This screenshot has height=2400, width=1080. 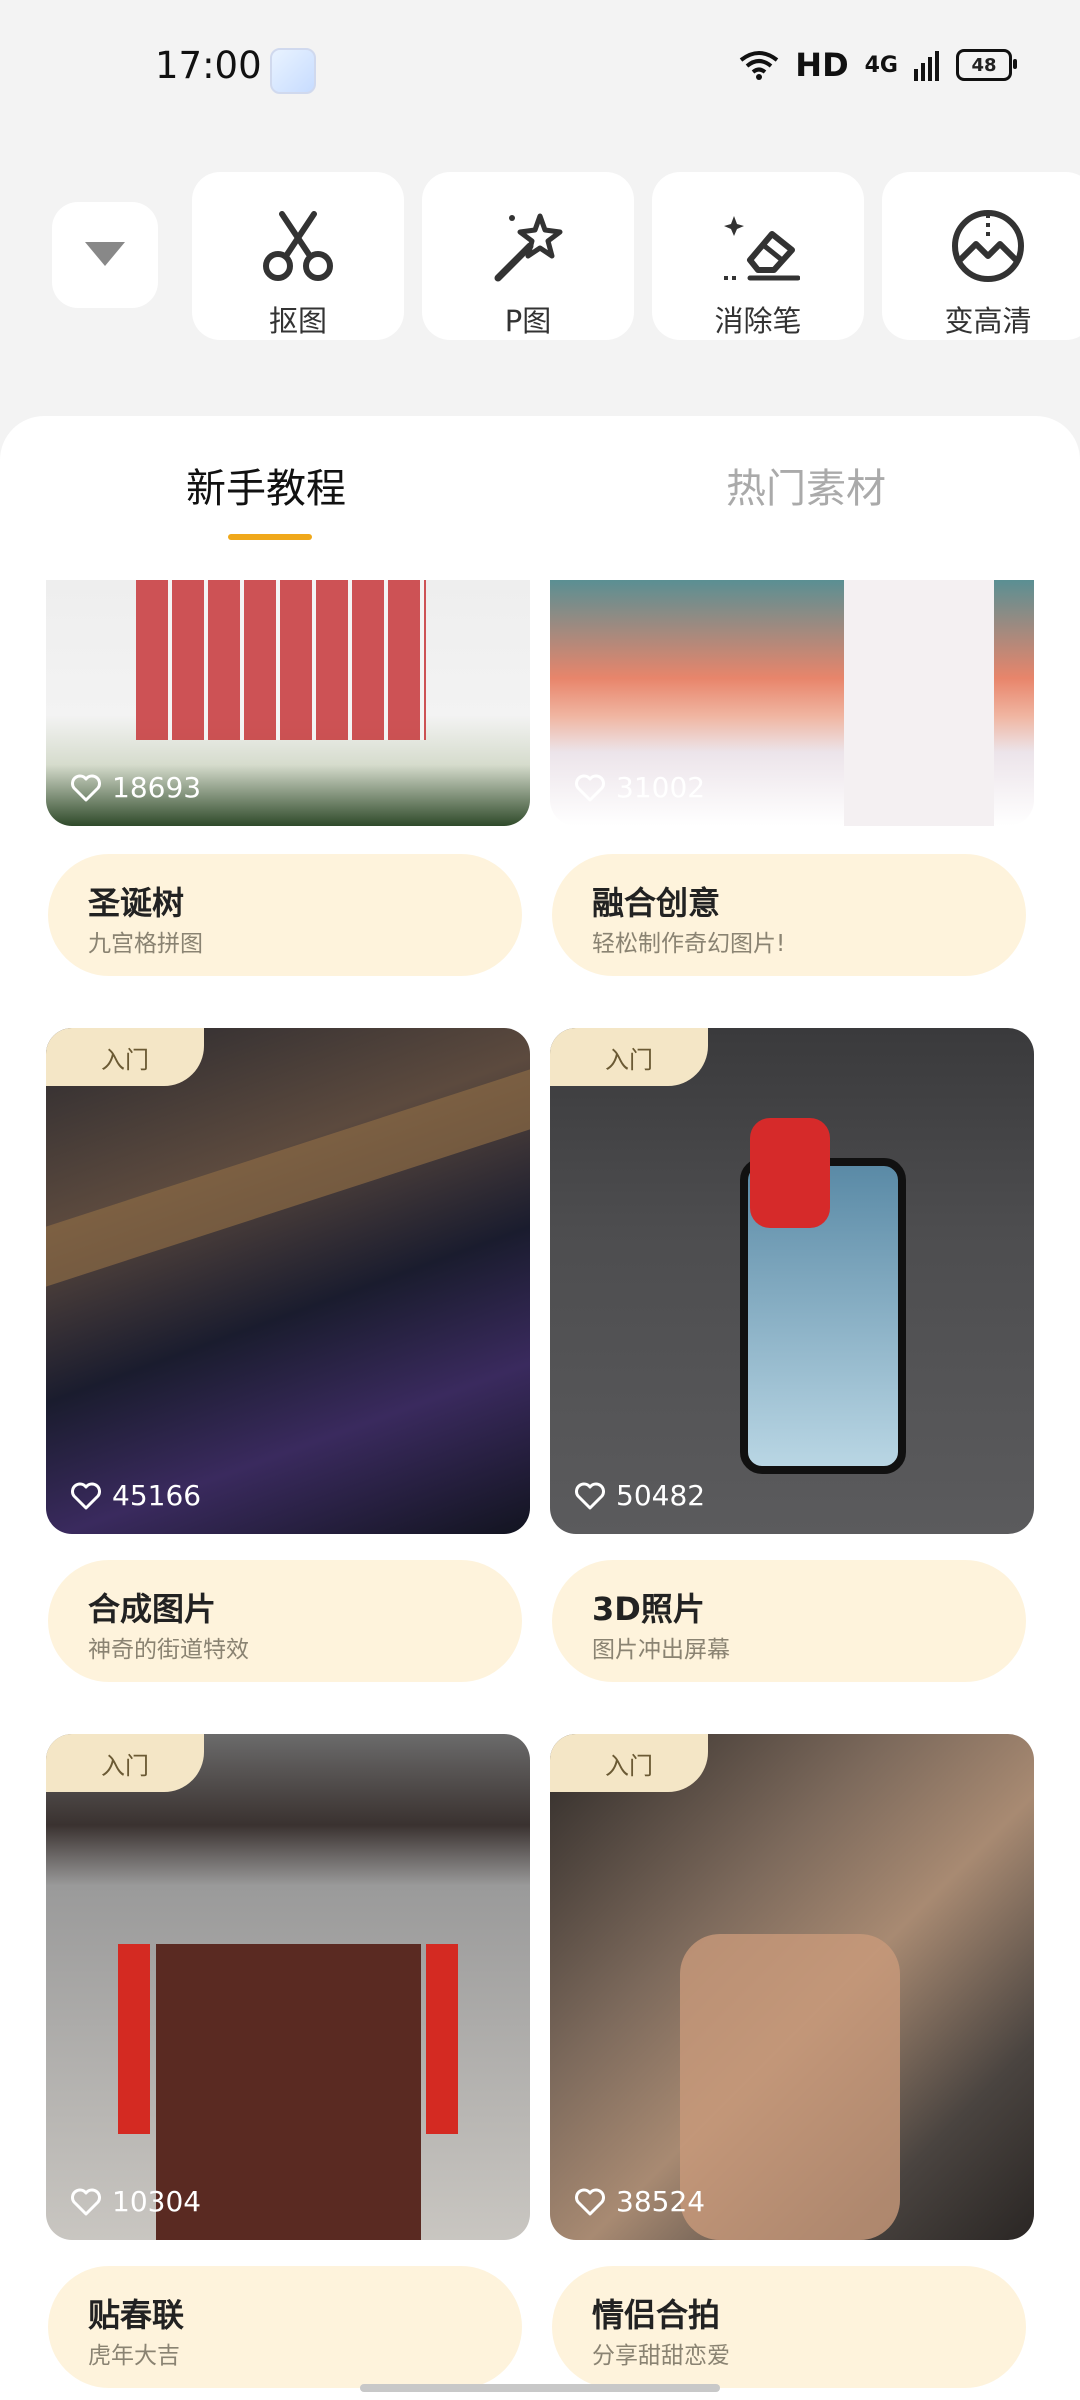 I want to click on like-count-value: 10304, so click(x=157, y=2201).